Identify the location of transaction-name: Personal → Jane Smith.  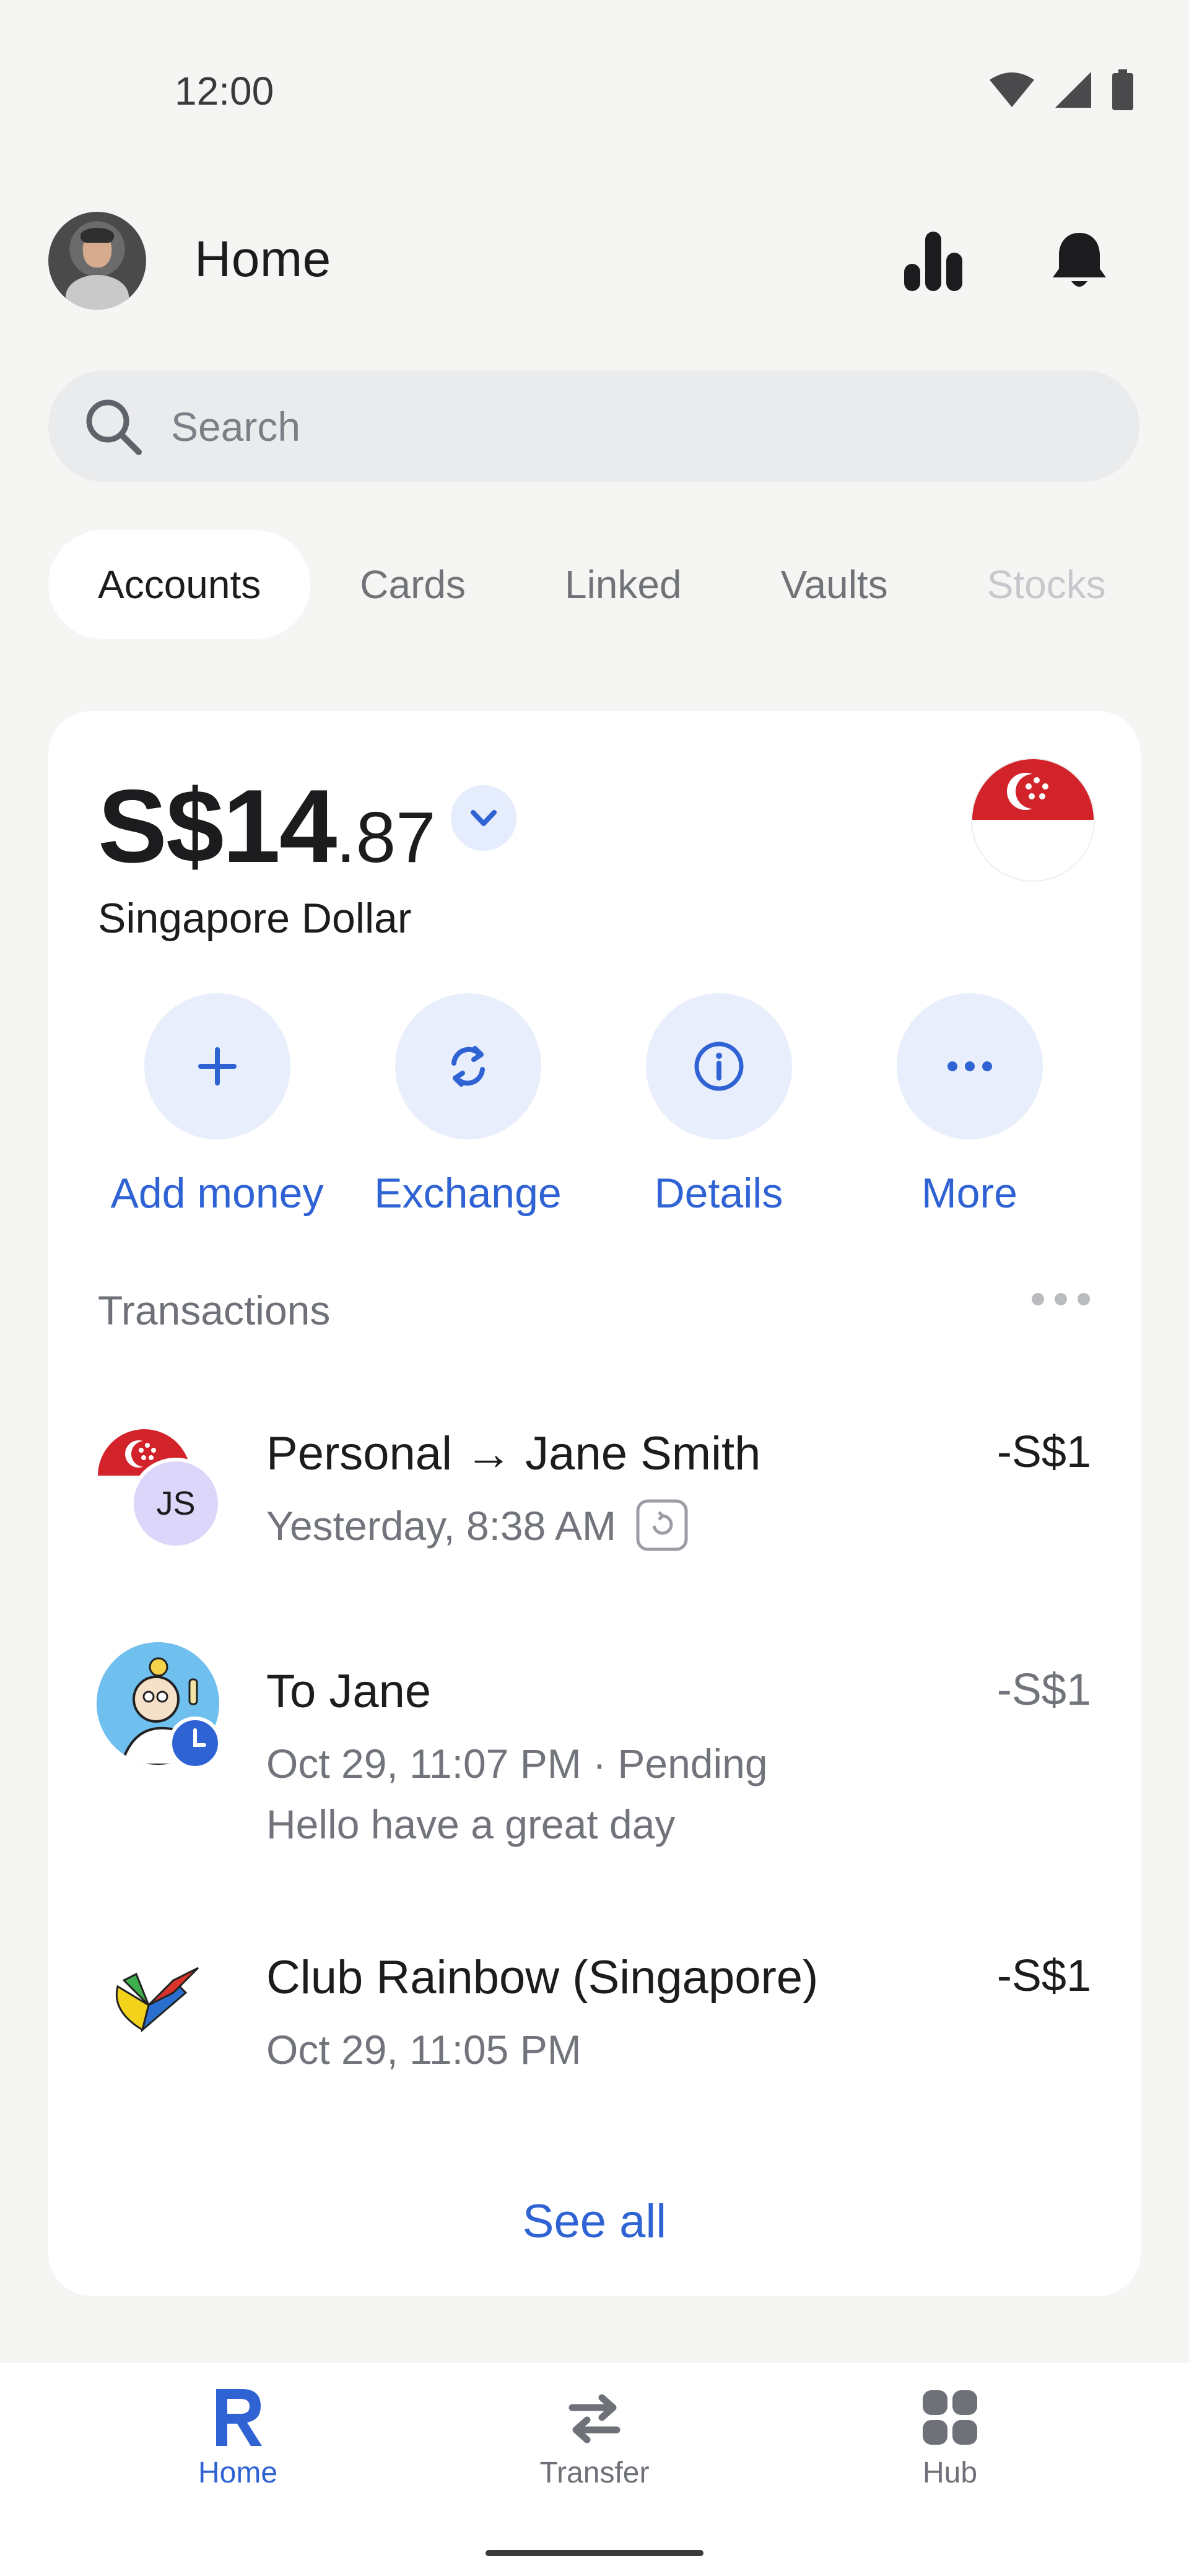
(513, 1453).